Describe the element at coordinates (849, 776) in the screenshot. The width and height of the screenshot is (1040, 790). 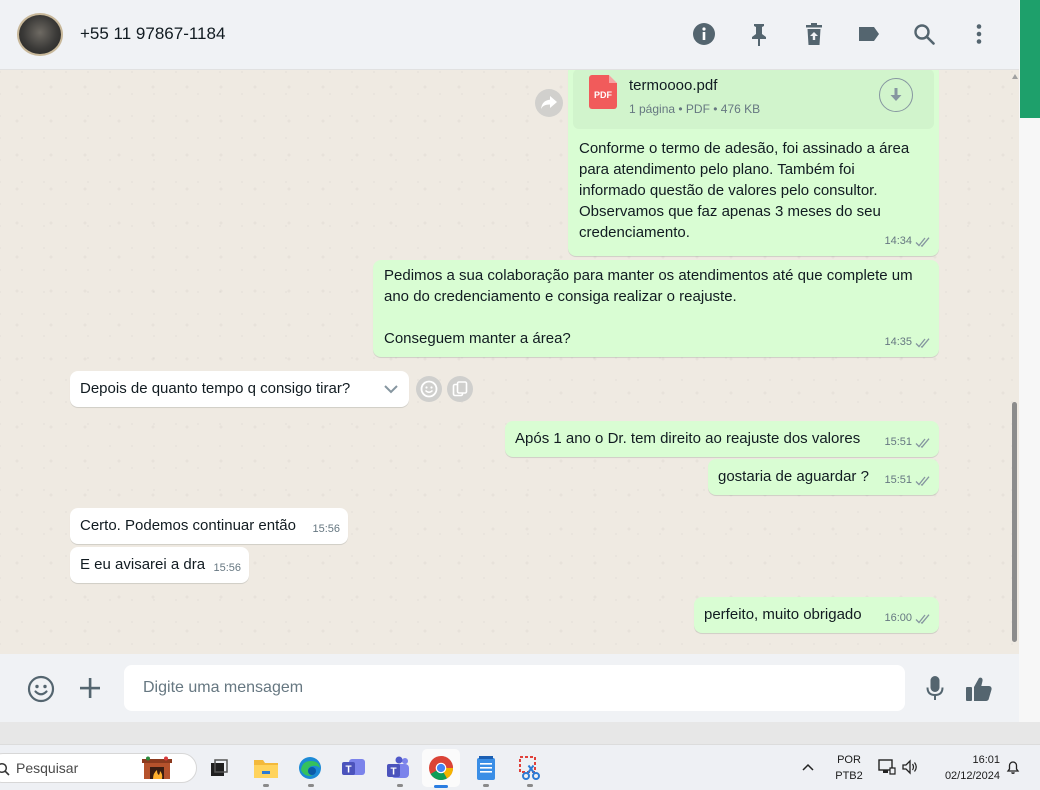
I see `language-indicator-bottom: PTB2` at that location.